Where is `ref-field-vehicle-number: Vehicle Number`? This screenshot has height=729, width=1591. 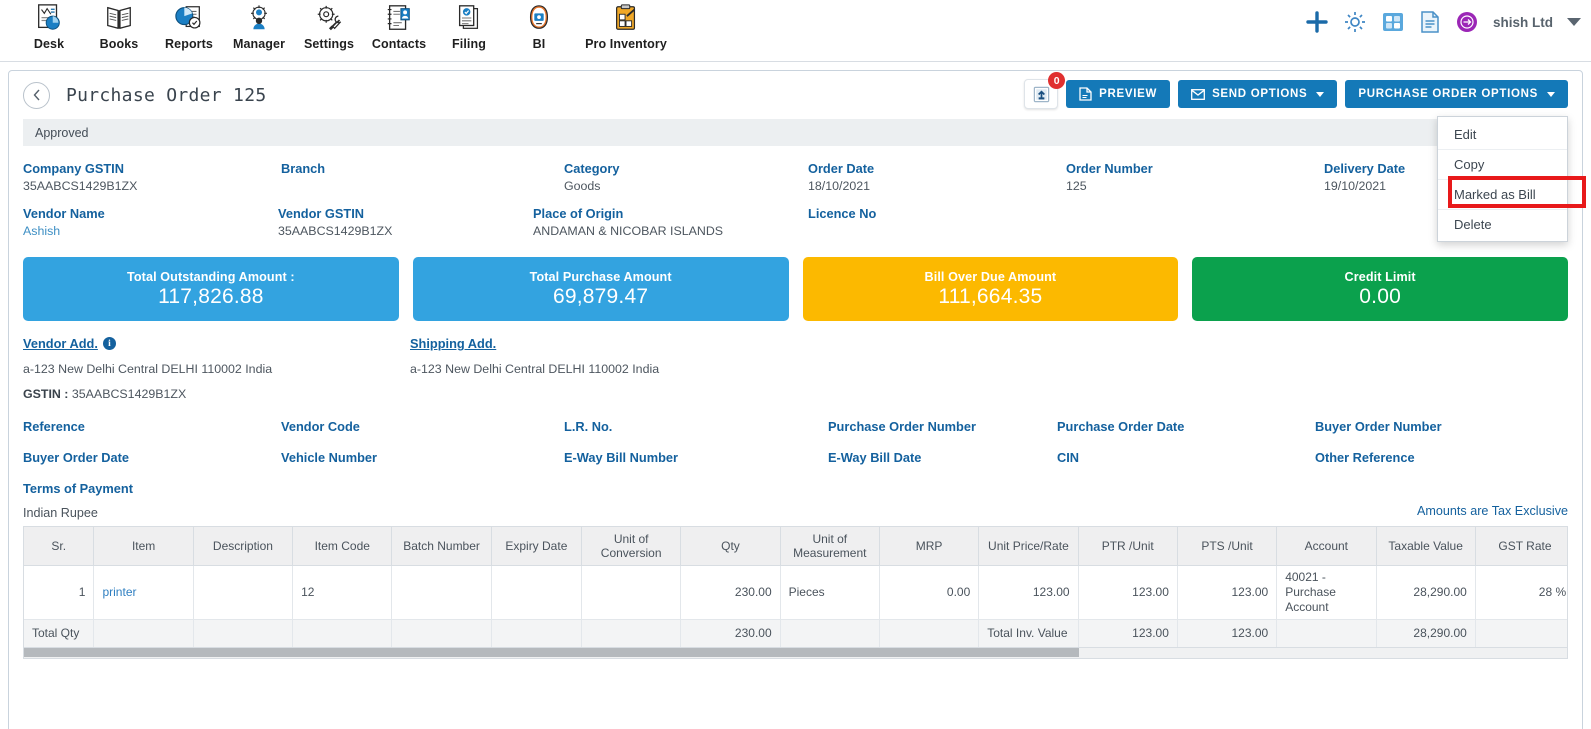 ref-field-vehicle-number: Vehicle Number is located at coordinates (329, 457).